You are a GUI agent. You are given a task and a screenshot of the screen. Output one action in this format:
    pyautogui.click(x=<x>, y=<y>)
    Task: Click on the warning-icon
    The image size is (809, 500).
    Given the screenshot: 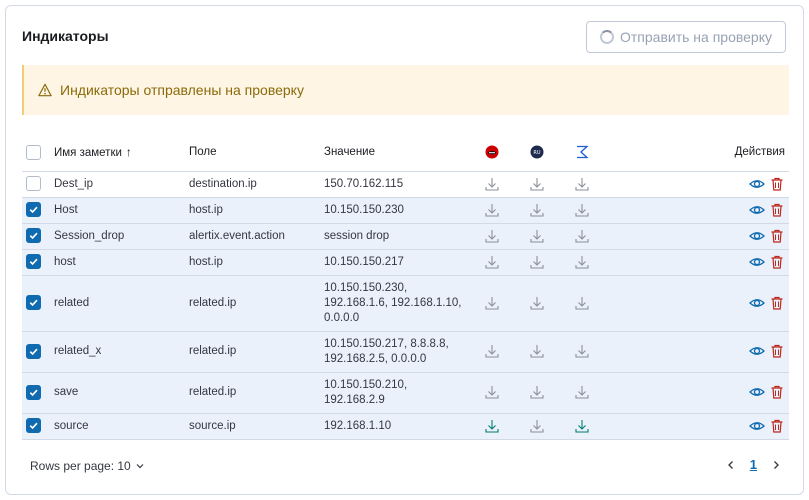 What is the action you would take?
    pyautogui.click(x=45, y=90)
    